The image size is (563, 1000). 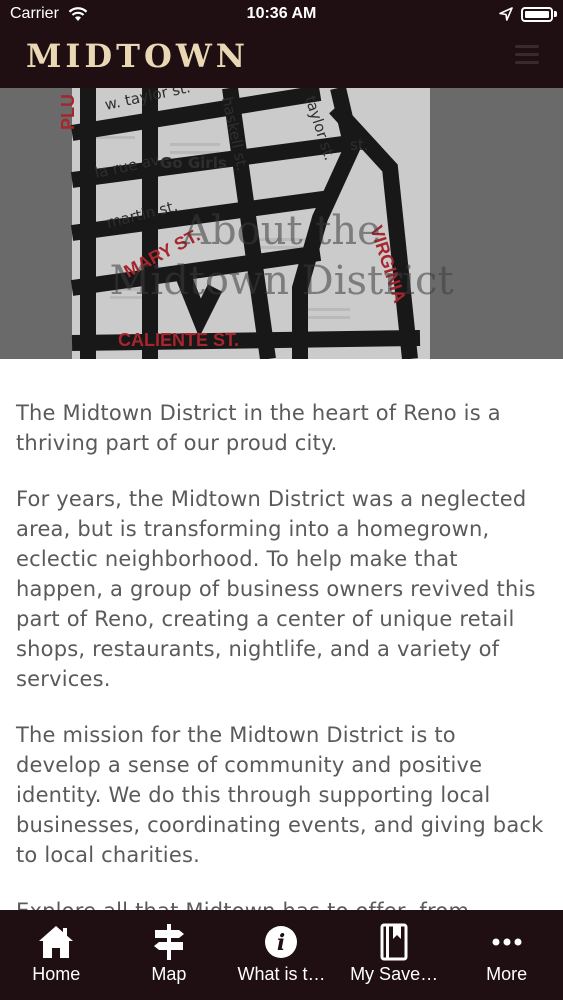 What do you see at coordinates (56, 974) in the screenshot?
I see `tab-label: Home` at bounding box center [56, 974].